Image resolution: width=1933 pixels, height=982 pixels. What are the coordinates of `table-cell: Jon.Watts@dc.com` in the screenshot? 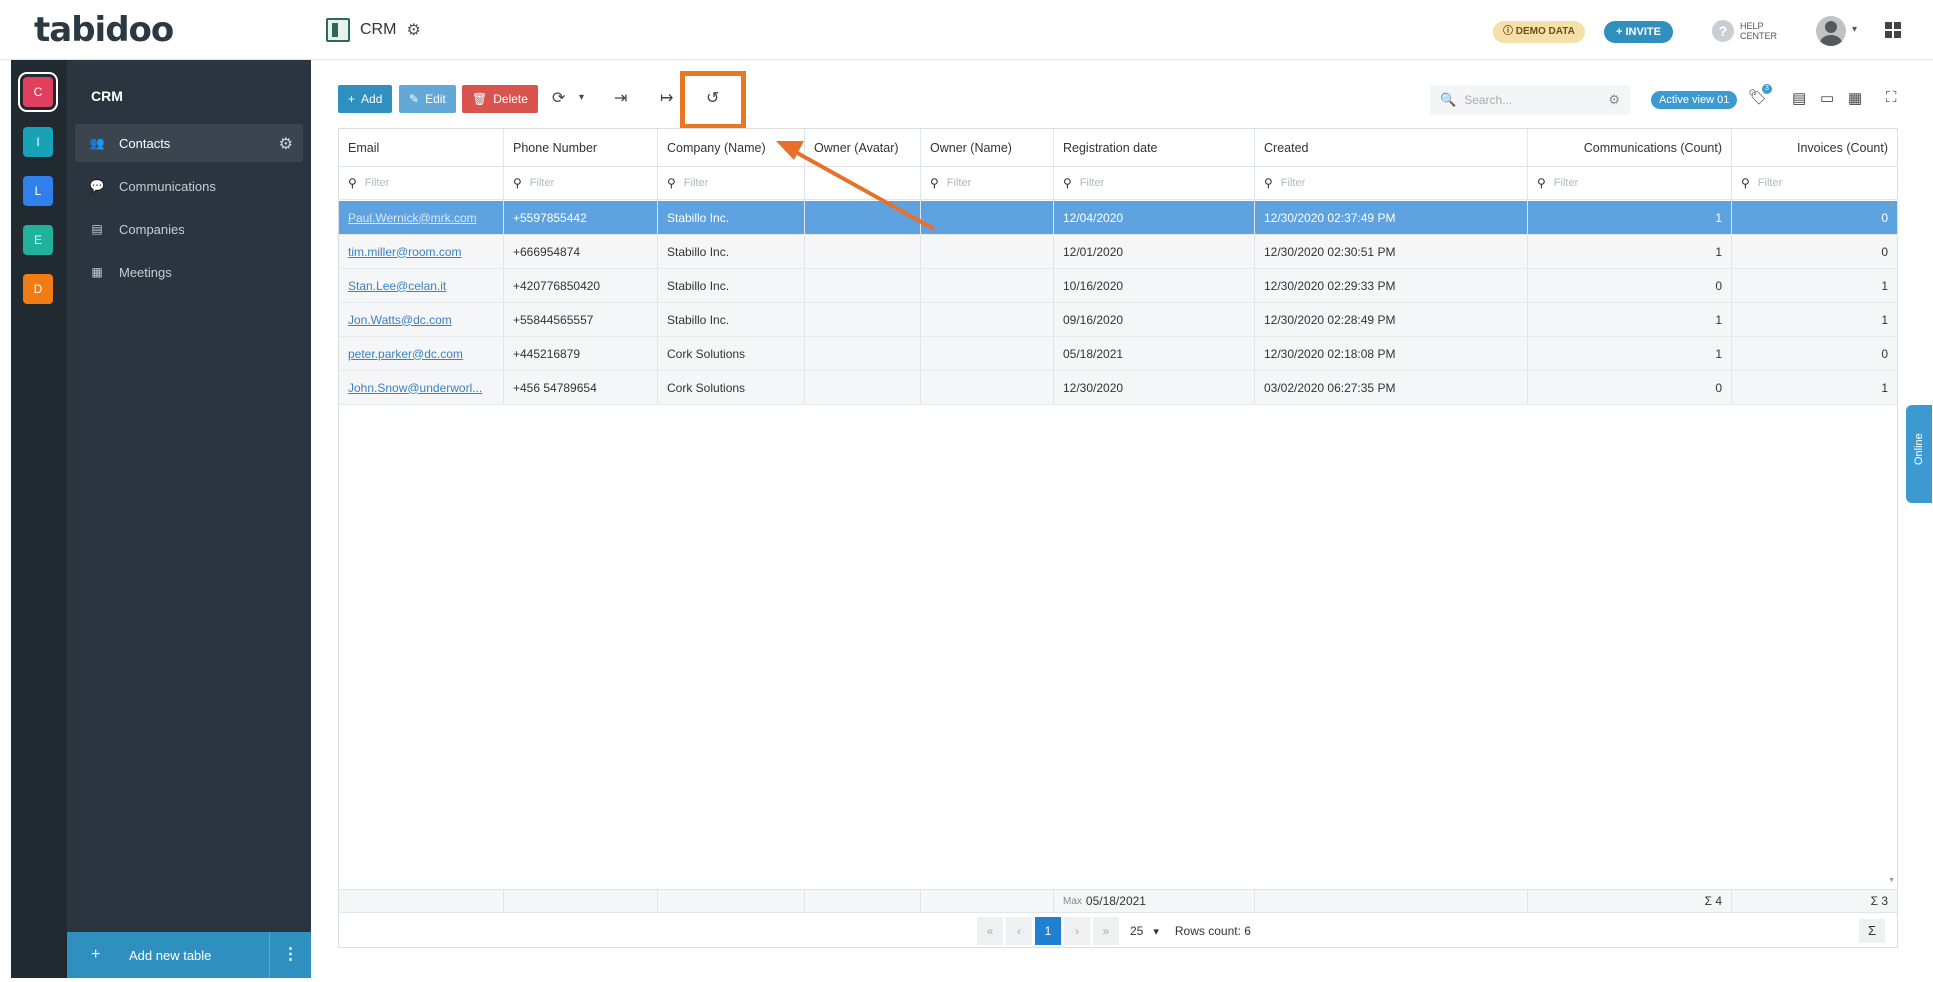 It's located at (421, 319).